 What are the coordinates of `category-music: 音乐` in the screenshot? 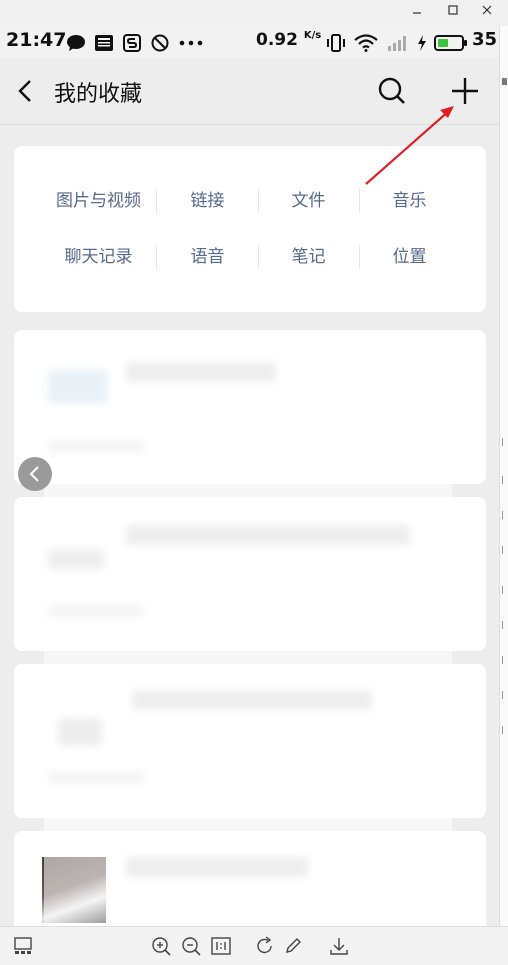 It's located at (409, 201).